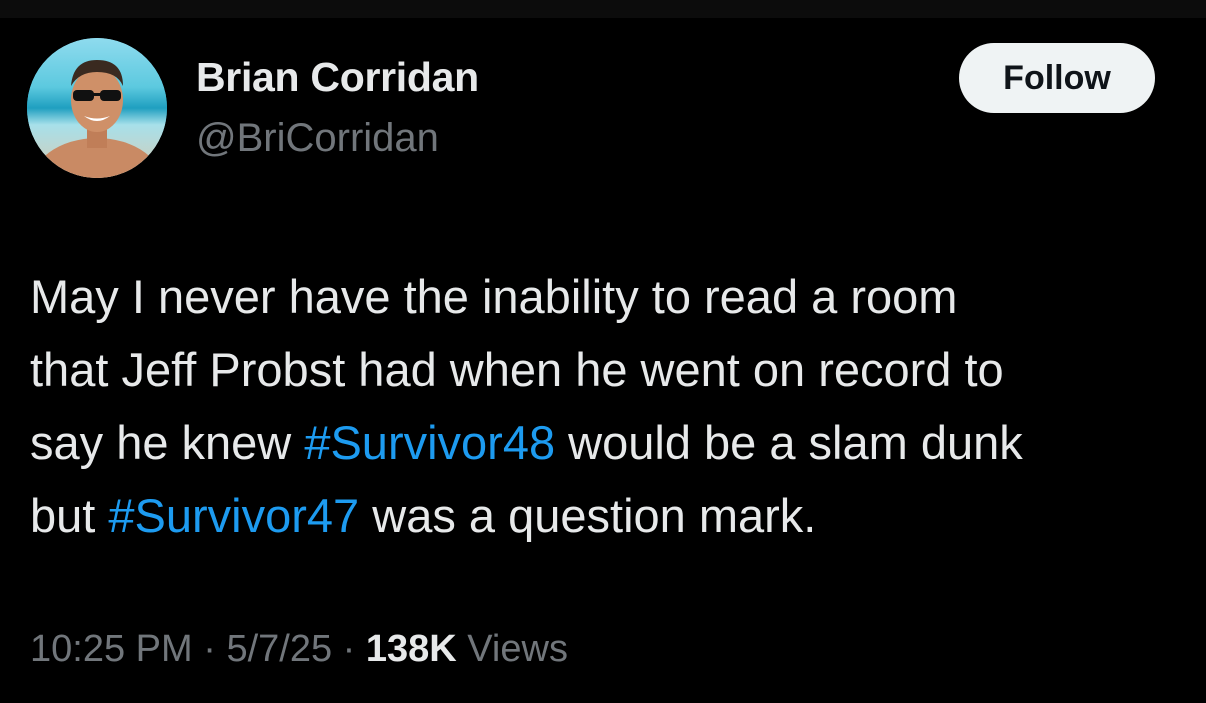 This screenshot has height=703, width=1206. I want to click on tweet-text-segment: but, so click(69, 515).